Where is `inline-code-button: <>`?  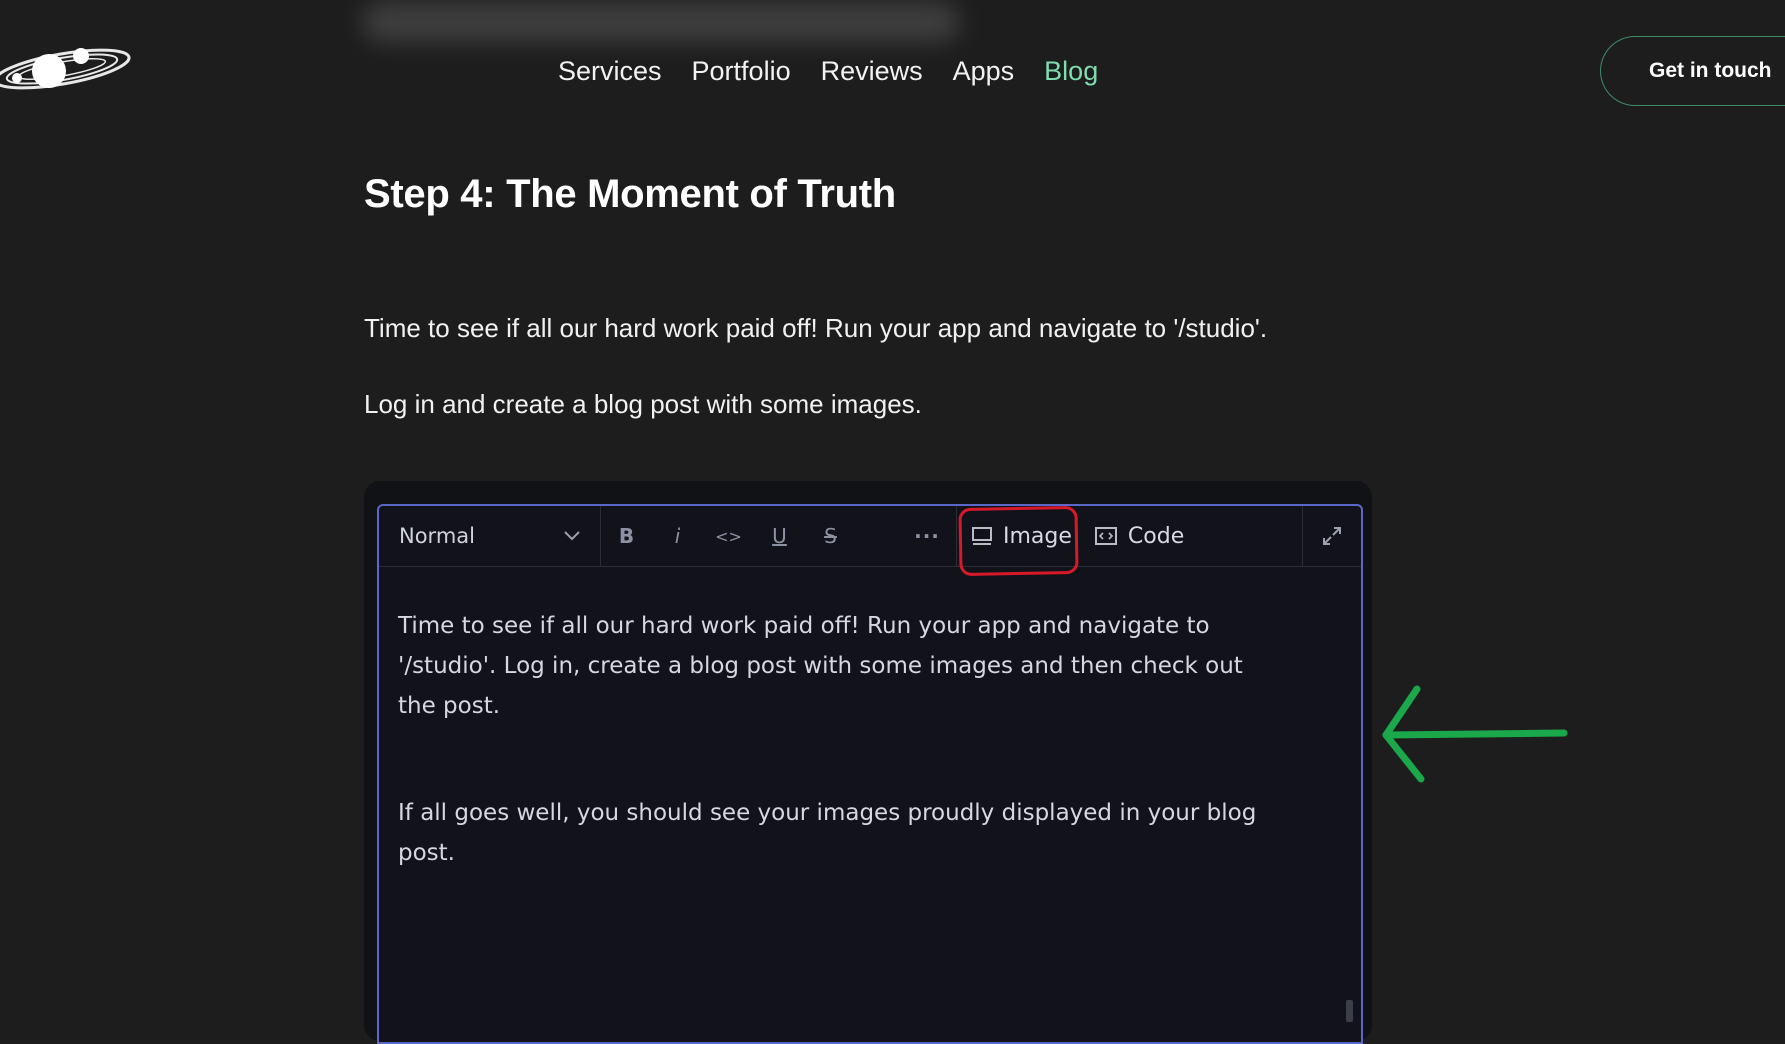
inline-code-button: <> is located at coordinates (728, 536).